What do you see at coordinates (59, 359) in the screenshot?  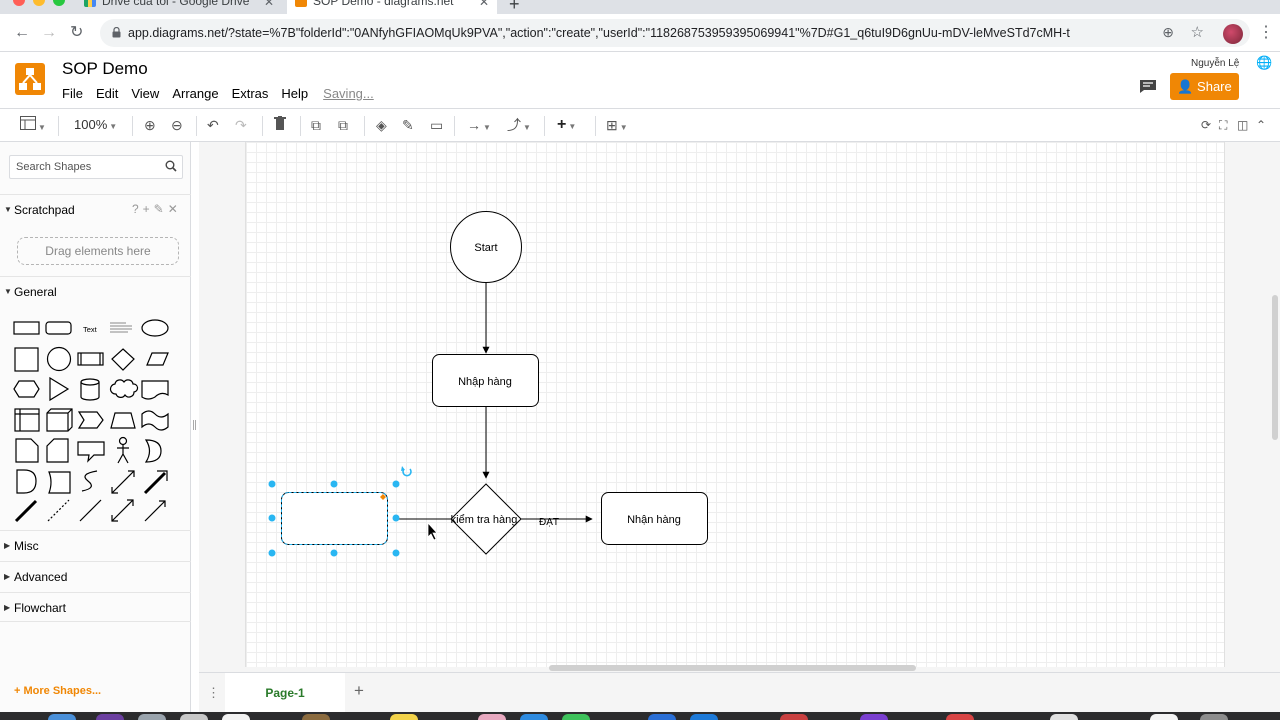 I see `circle-shape` at bounding box center [59, 359].